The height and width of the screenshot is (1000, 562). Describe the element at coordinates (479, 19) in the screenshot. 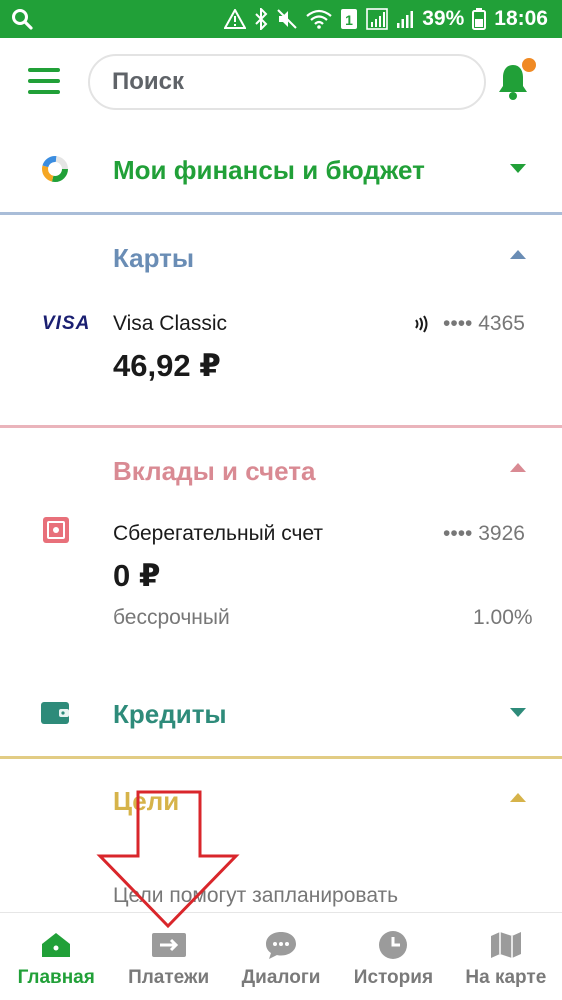

I see `battery-icon` at that location.